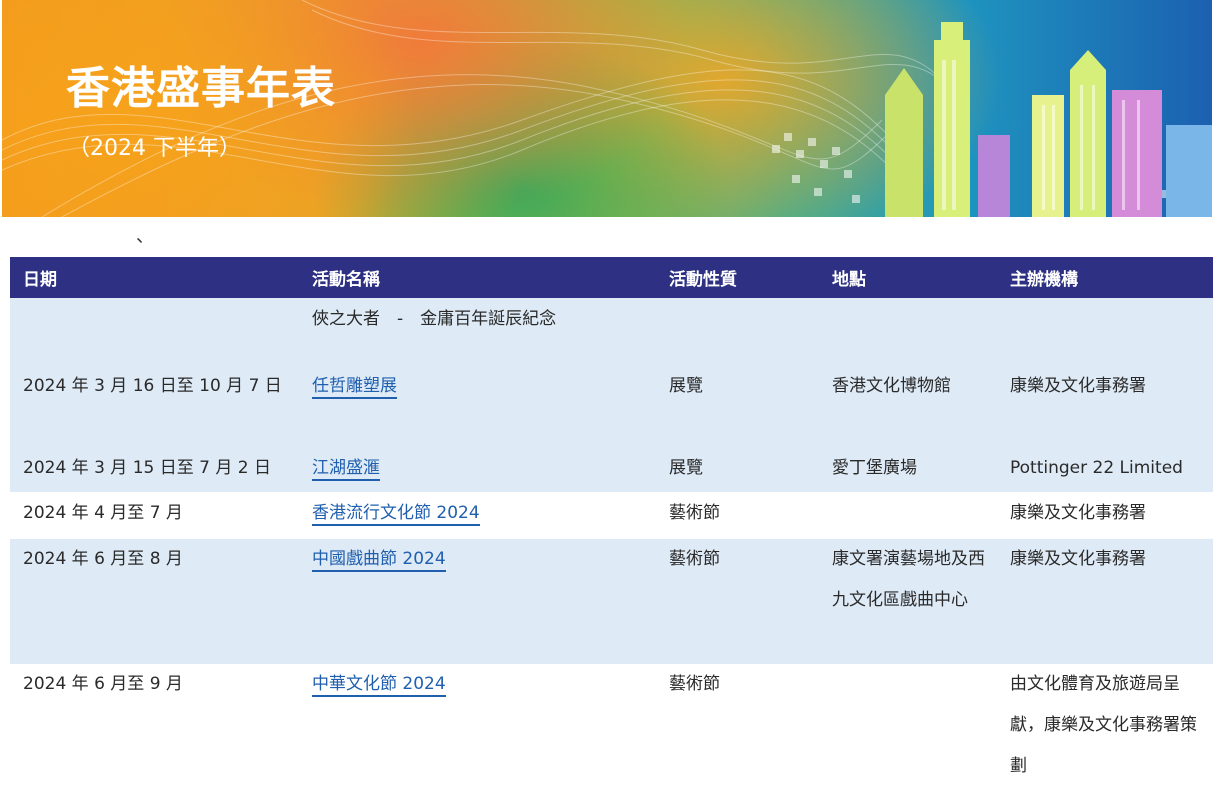 This screenshot has height=807, width=1214. I want to click on header-date: 日期, so click(154, 277).